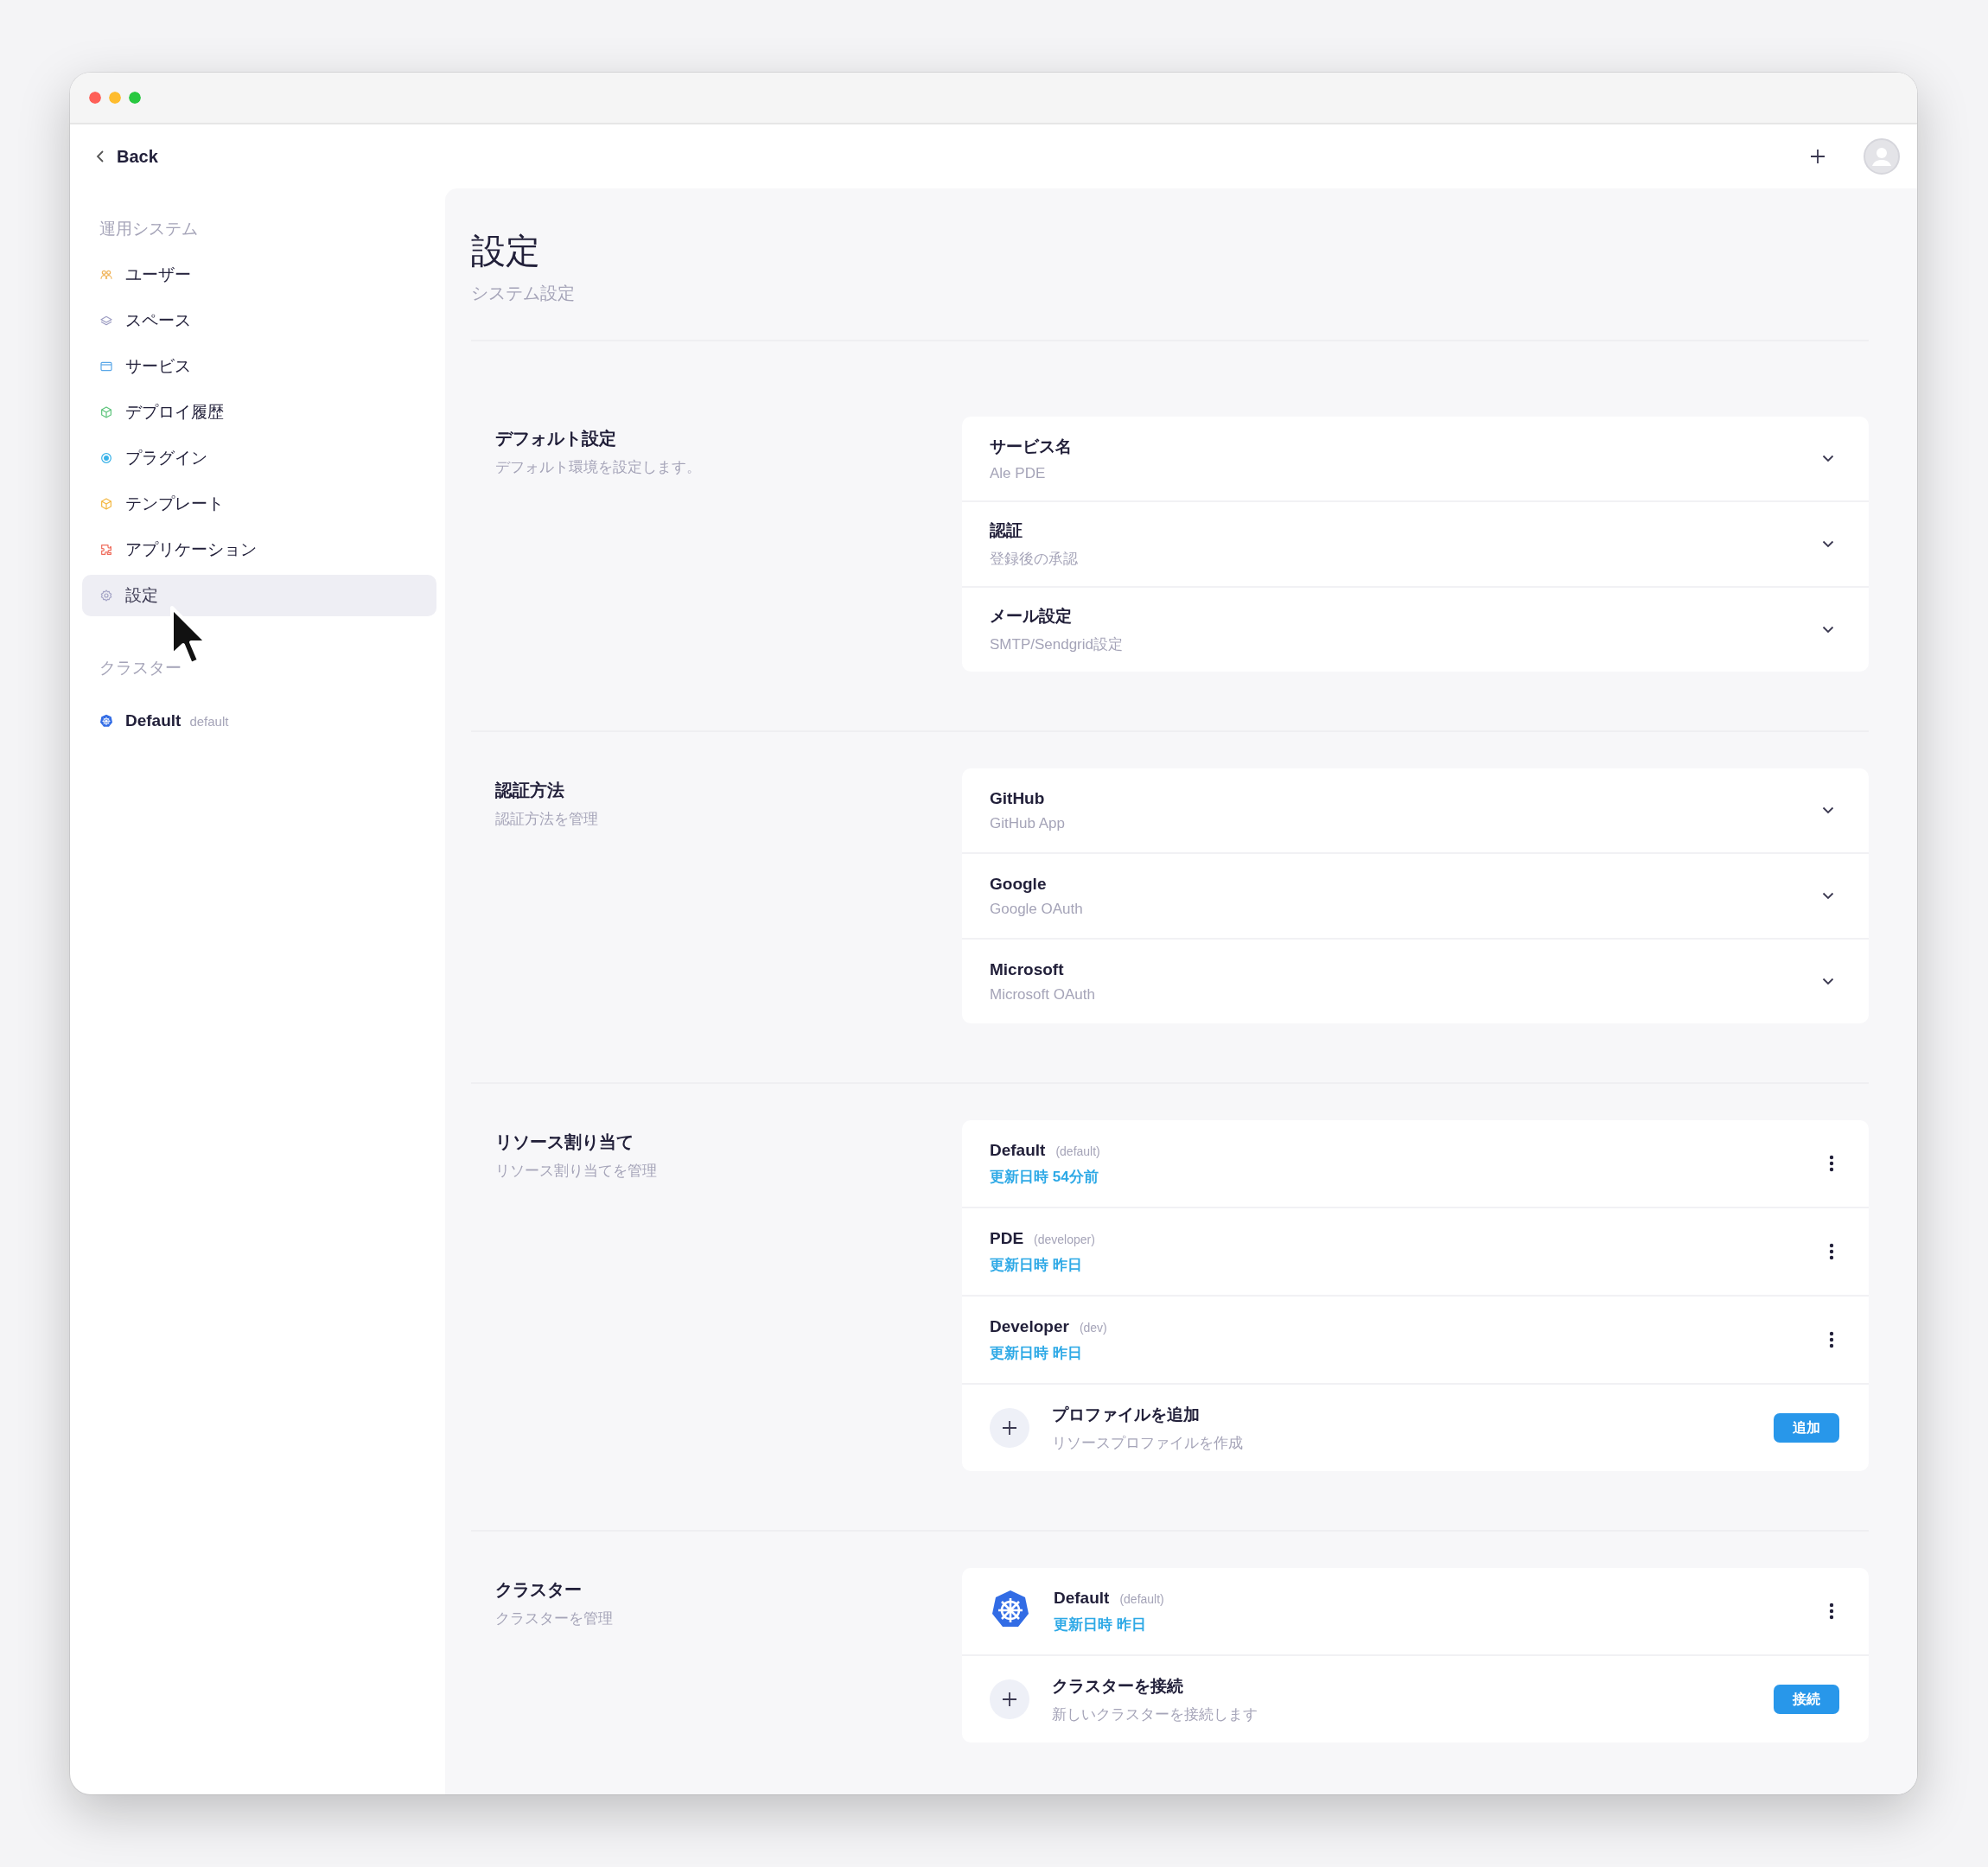 This screenshot has width=1988, height=1867. Describe the element at coordinates (106, 550) in the screenshot. I see `puzzle-icon` at that location.